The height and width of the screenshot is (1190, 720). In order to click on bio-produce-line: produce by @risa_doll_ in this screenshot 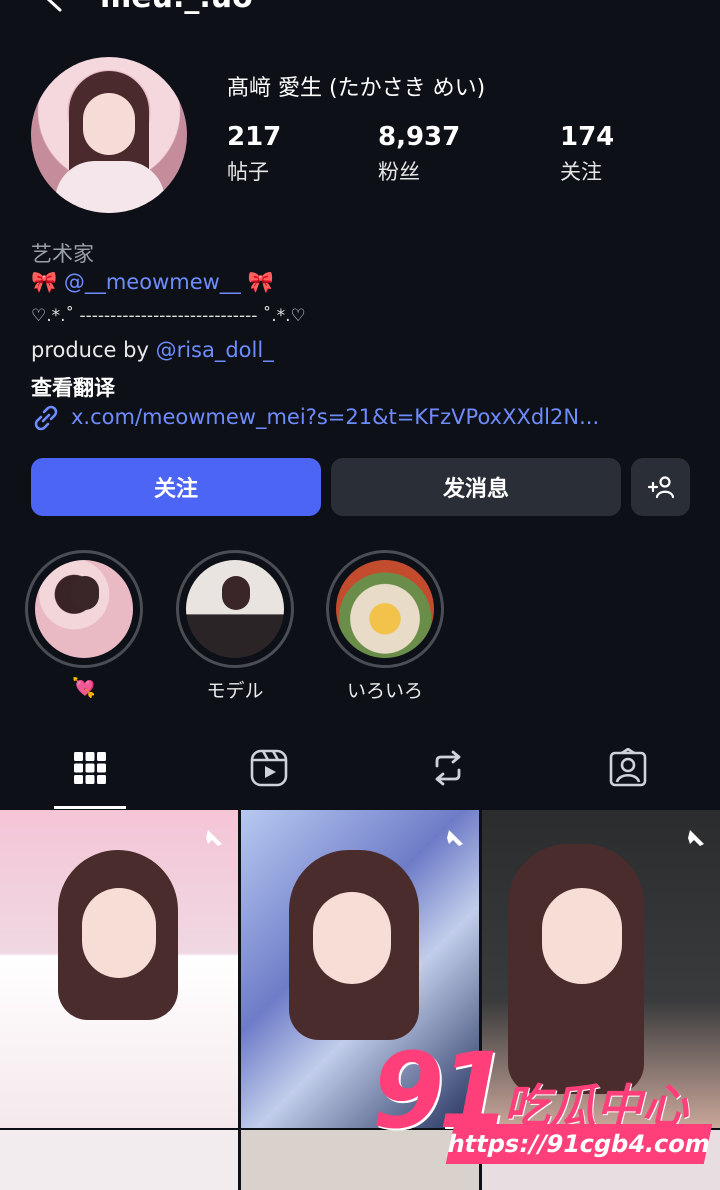, I will do `click(152, 350)`.